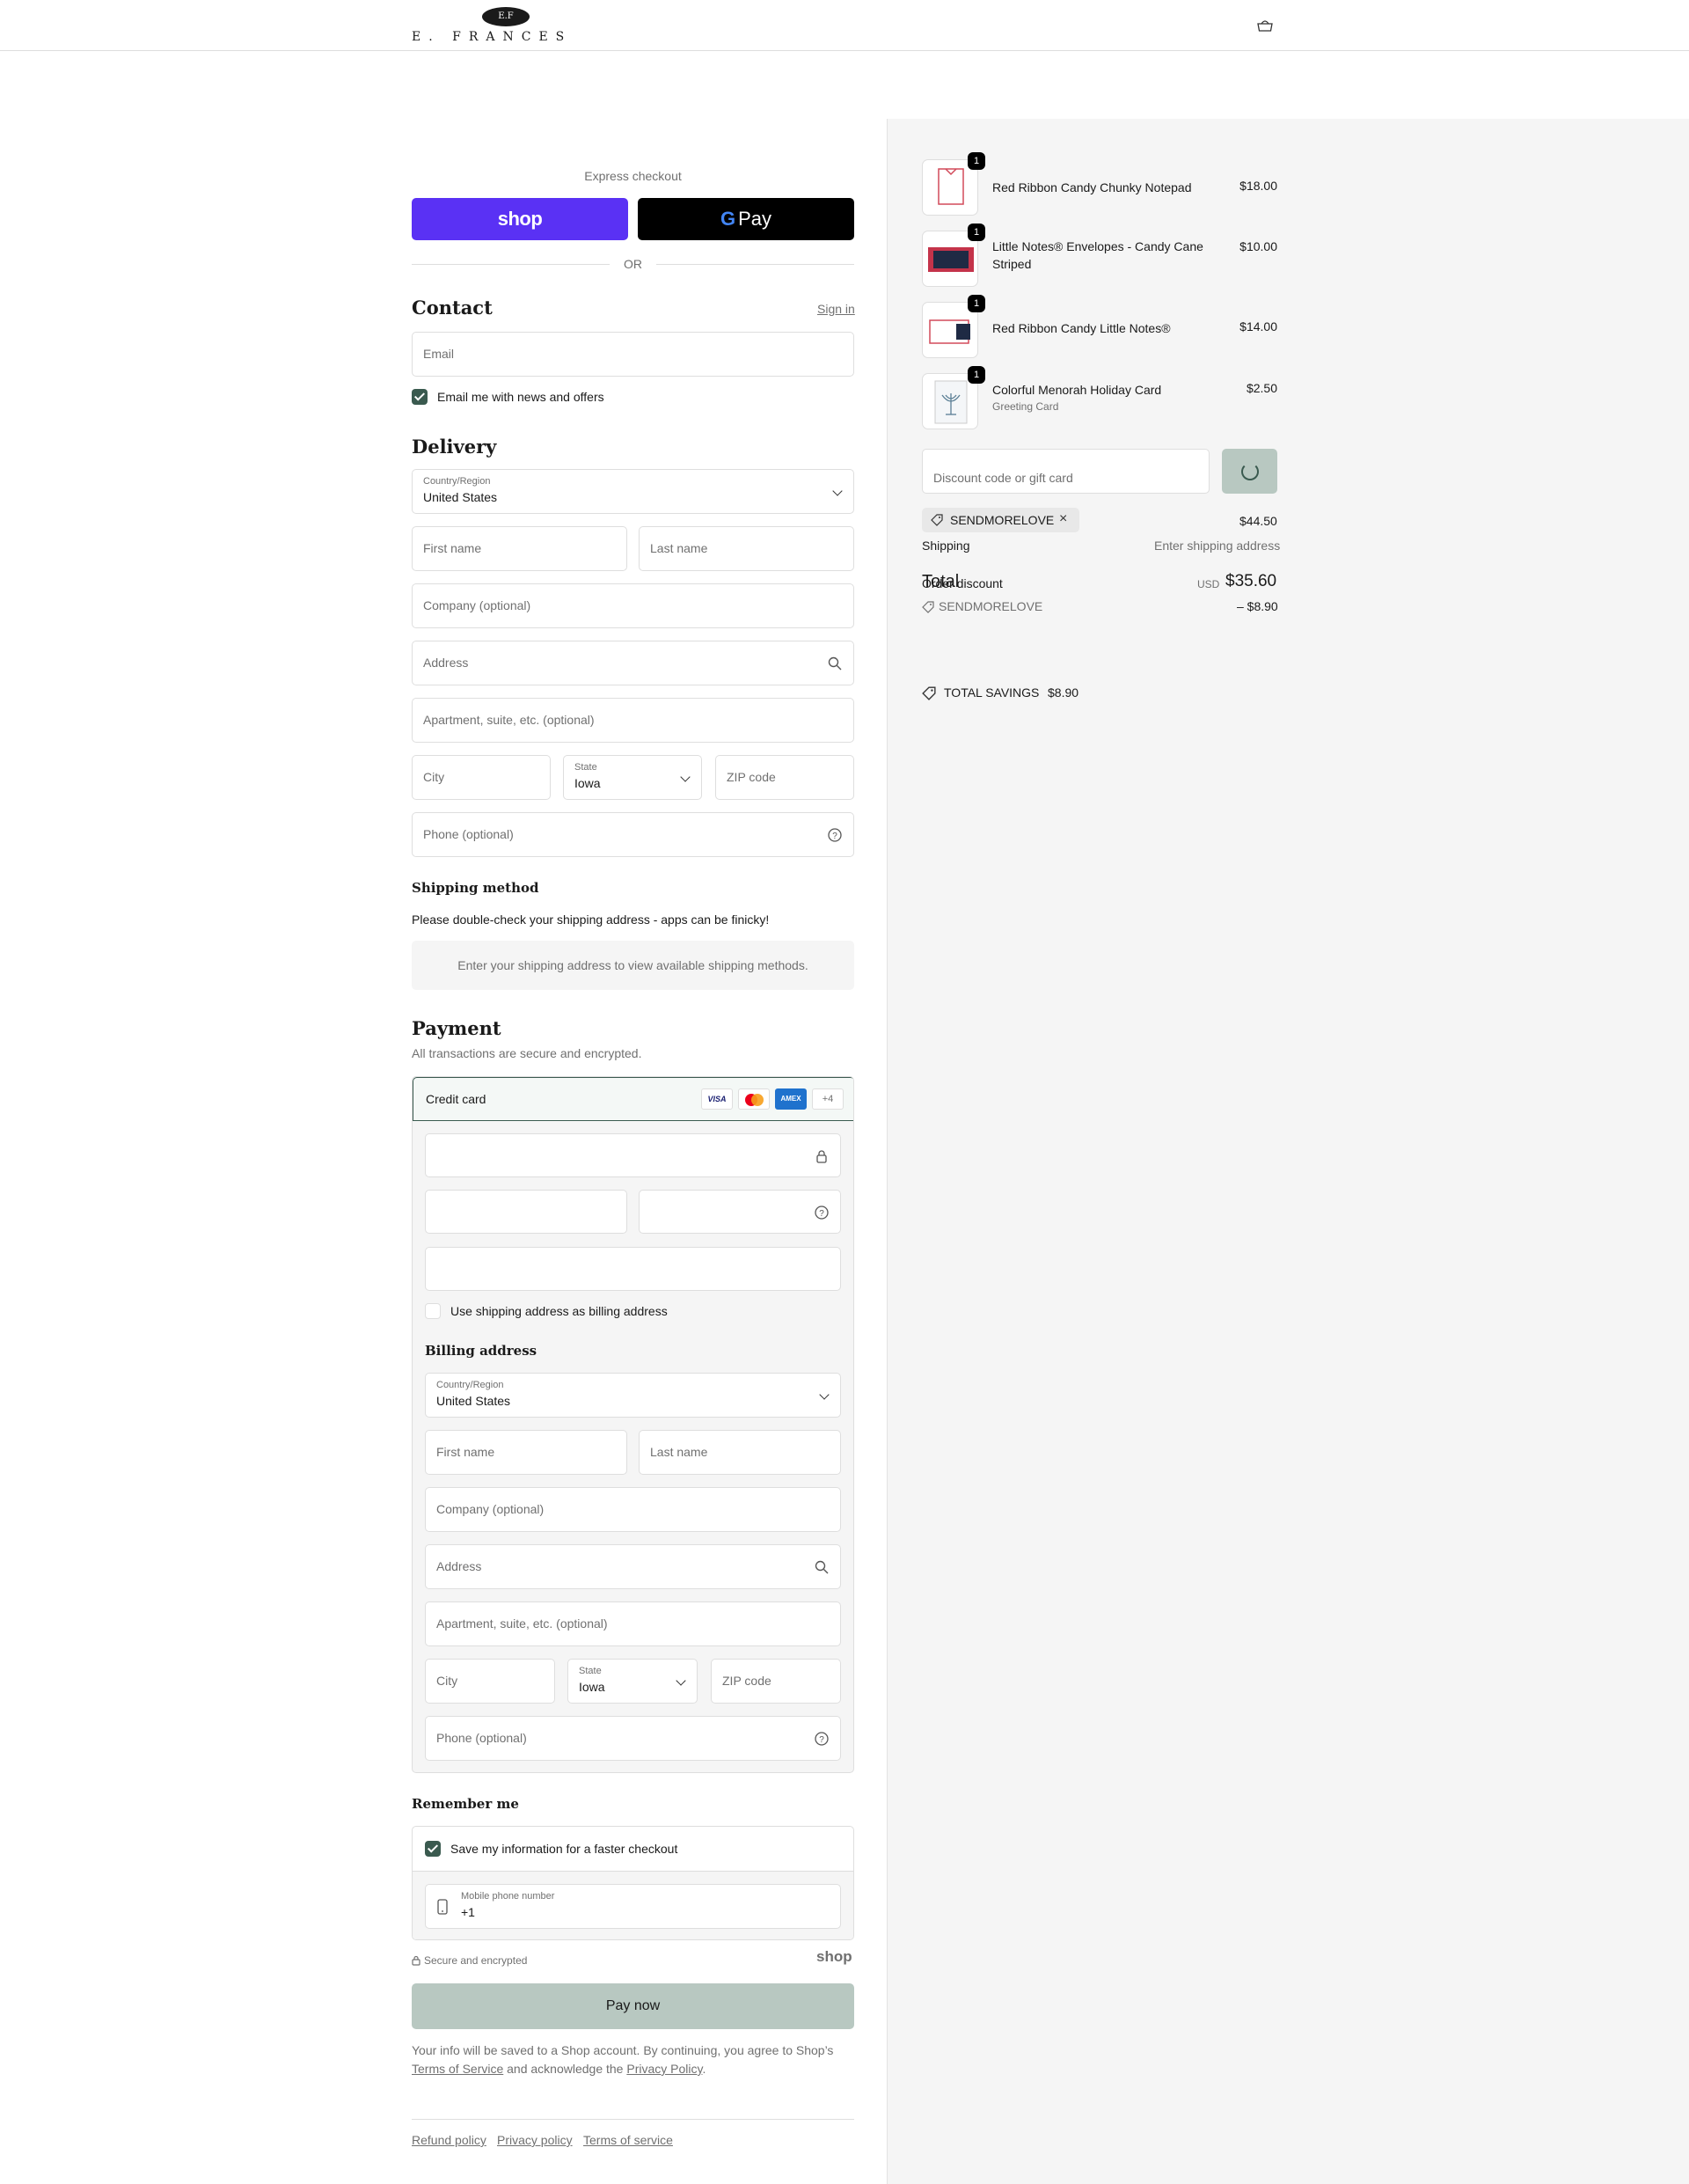 The height and width of the screenshot is (2184, 1689). What do you see at coordinates (465, 1804) in the screenshot?
I see `remember-me-title: Remember me` at bounding box center [465, 1804].